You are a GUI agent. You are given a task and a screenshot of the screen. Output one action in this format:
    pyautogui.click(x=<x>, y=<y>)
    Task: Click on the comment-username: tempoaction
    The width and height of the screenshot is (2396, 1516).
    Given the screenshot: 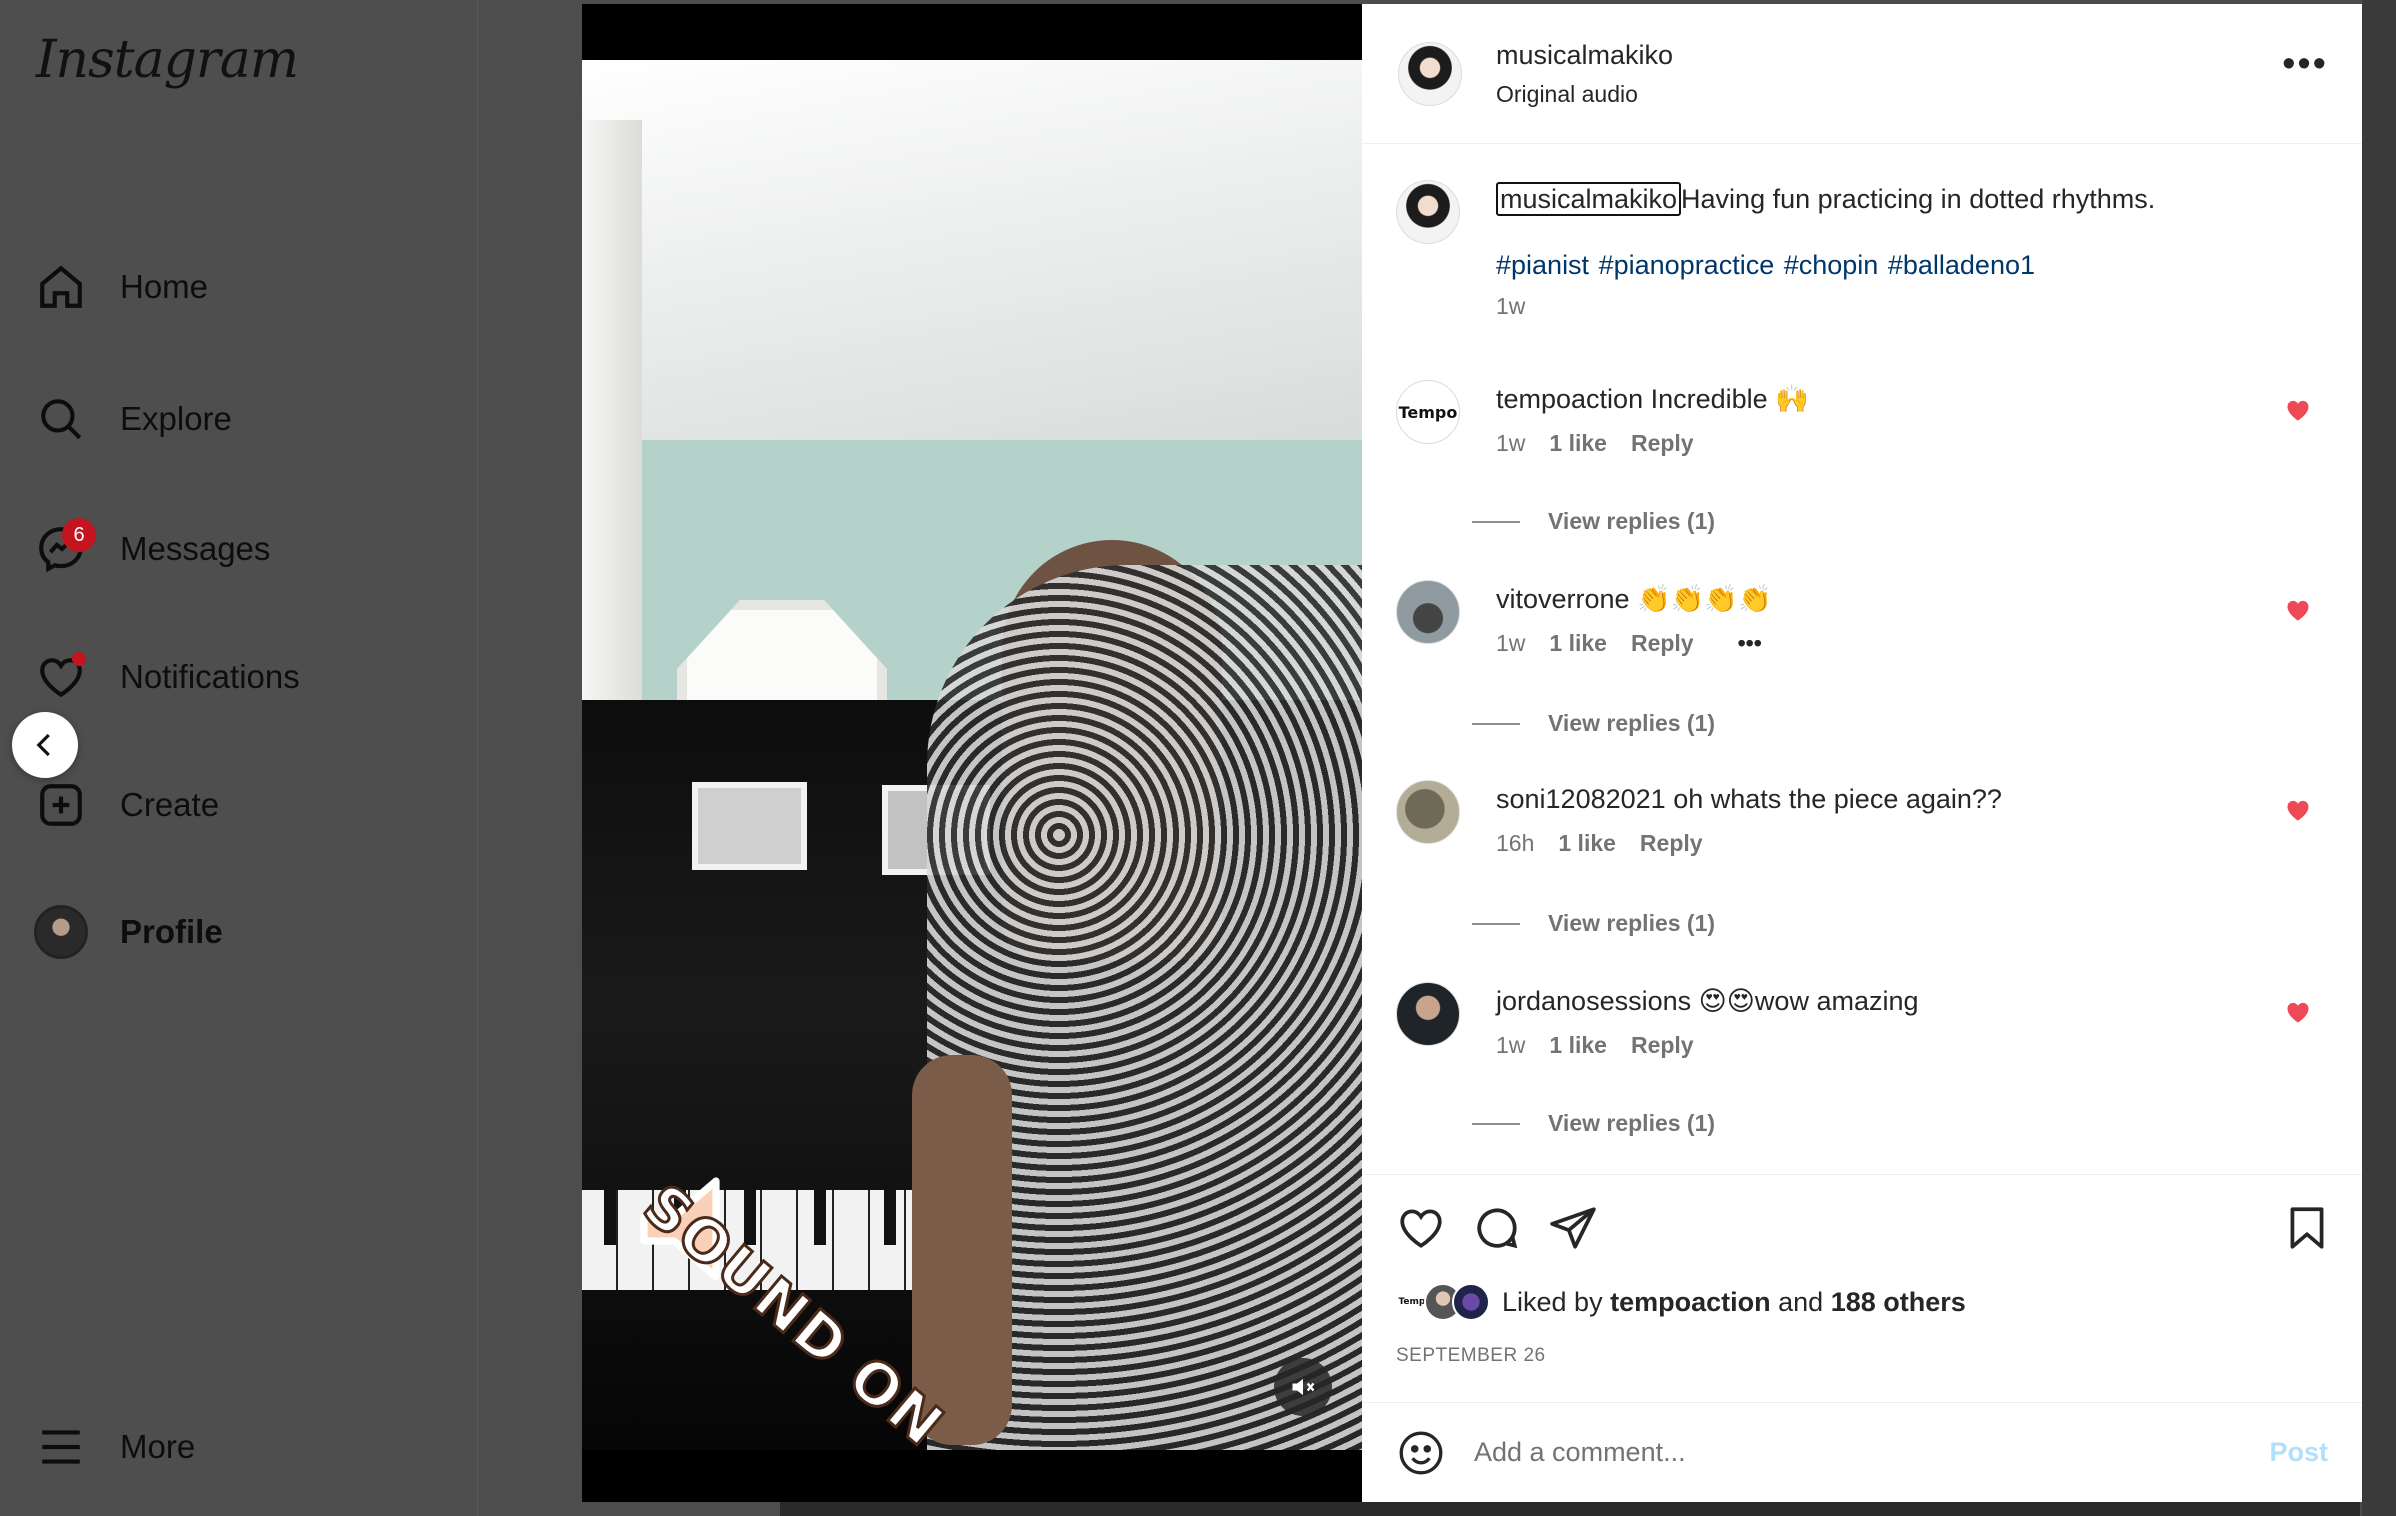 What is the action you would take?
    pyautogui.click(x=1569, y=399)
    